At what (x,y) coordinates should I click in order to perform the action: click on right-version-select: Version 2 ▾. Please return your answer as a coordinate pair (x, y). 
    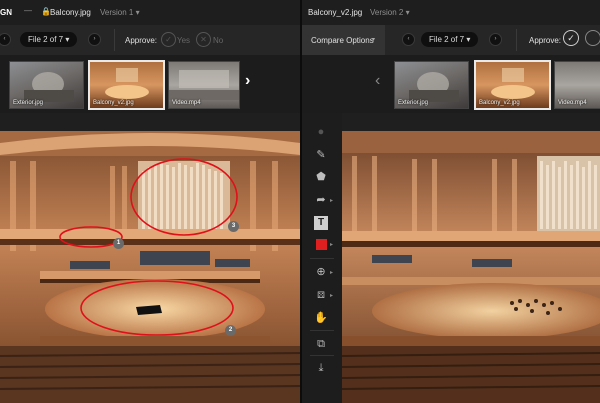
    Looking at the image, I should click on (390, 12).